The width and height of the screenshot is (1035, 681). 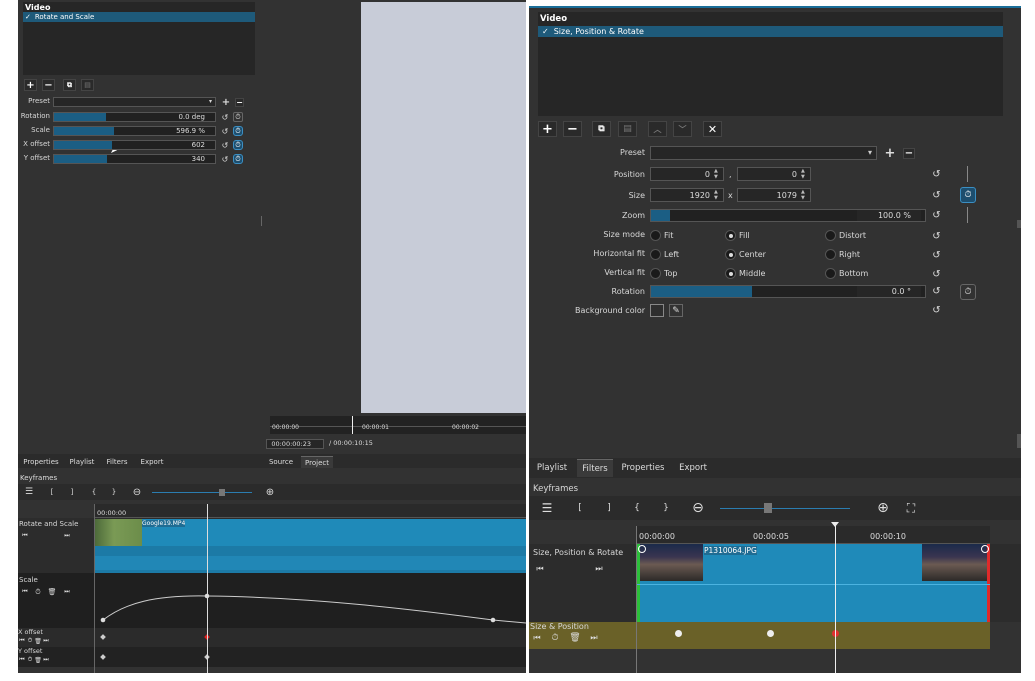 What do you see at coordinates (657, 129) in the screenshot?
I see `move-up-button: ︿` at bounding box center [657, 129].